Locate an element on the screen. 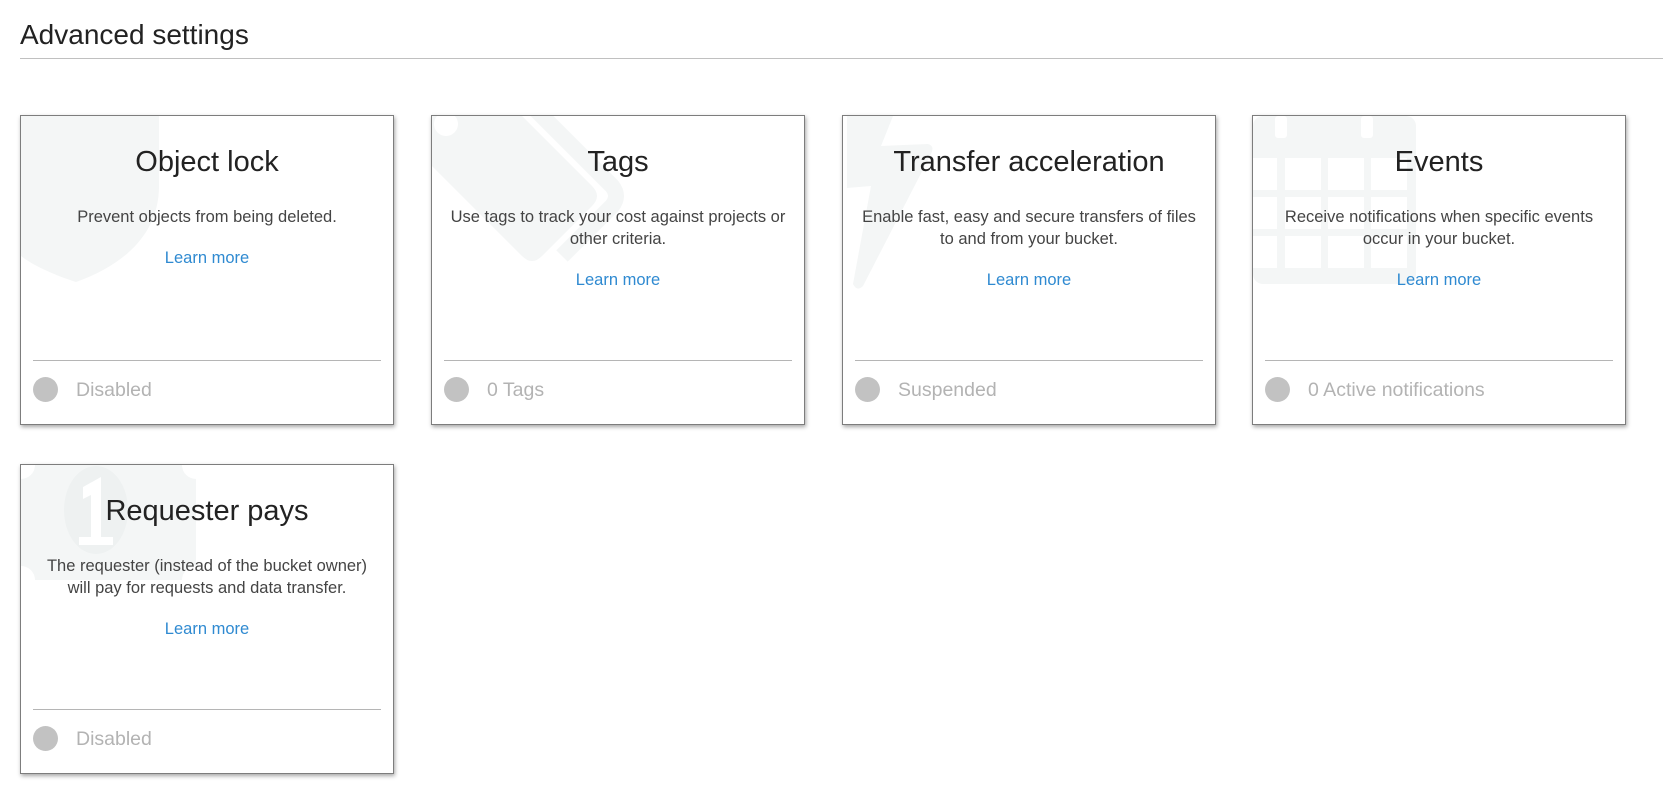 The image size is (1663, 804). card-description: Prevent objects from being deleted. is located at coordinates (207, 217).